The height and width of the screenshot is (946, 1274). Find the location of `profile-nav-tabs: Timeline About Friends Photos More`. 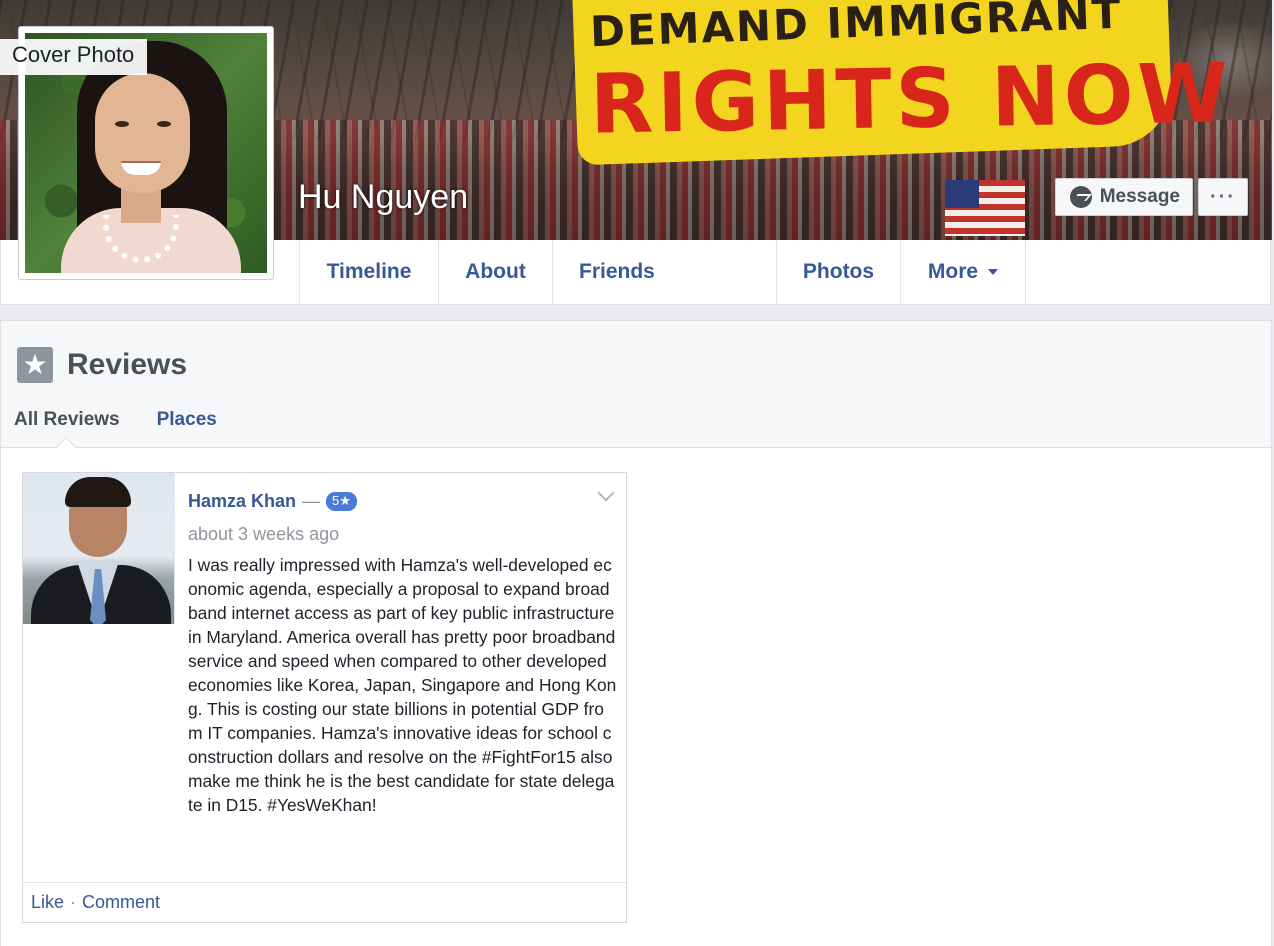

profile-nav-tabs: Timeline About Friends Photos More is located at coordinates (662, 272).